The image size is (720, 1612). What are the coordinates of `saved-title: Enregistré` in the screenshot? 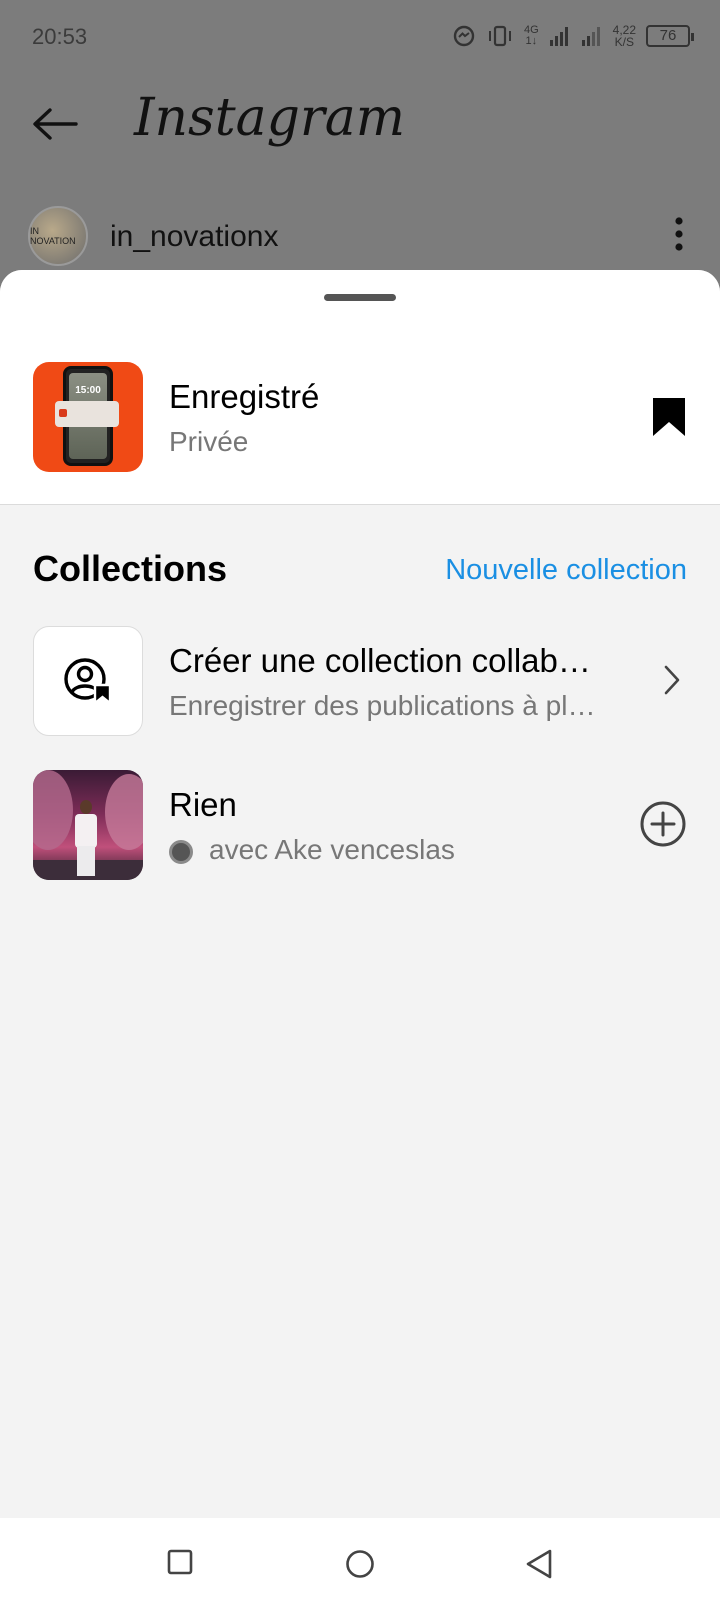 It's located at (244, 396).